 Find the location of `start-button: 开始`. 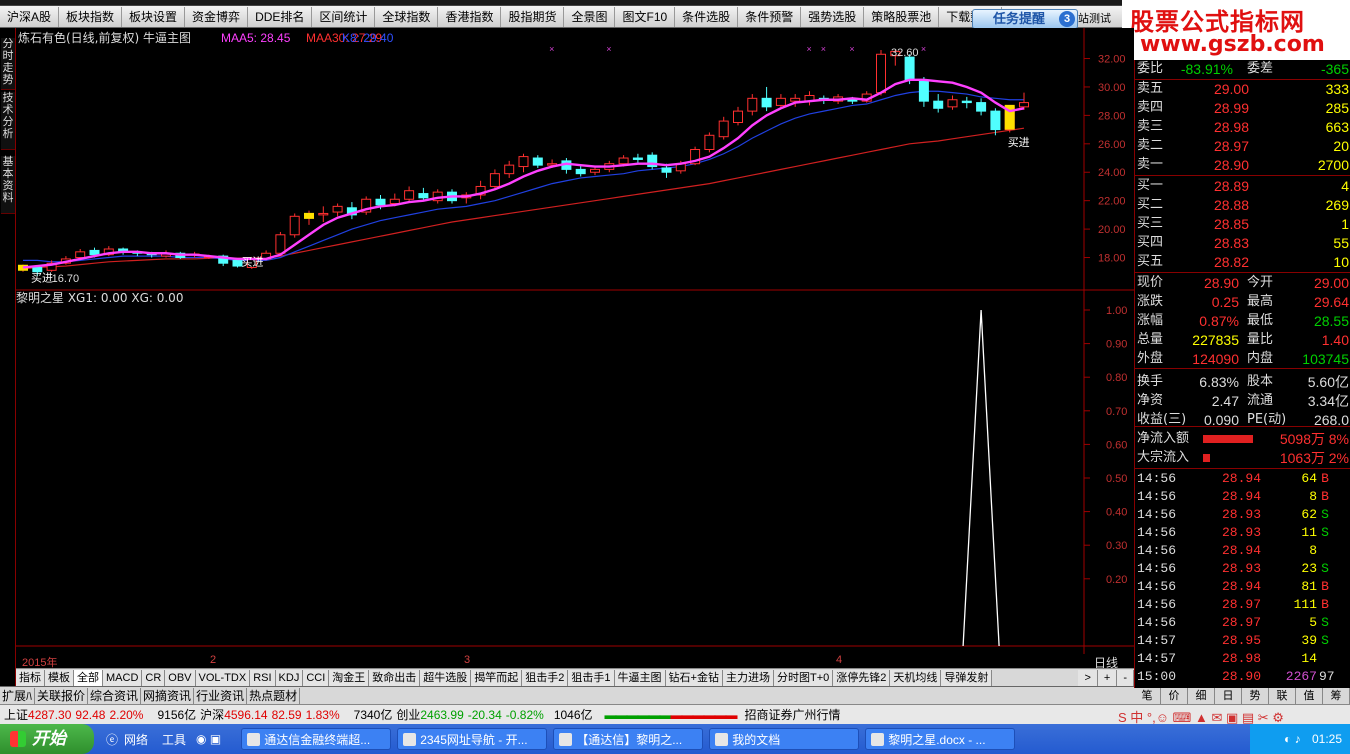

start-button: 开始 is located at coordinates (47, 739).